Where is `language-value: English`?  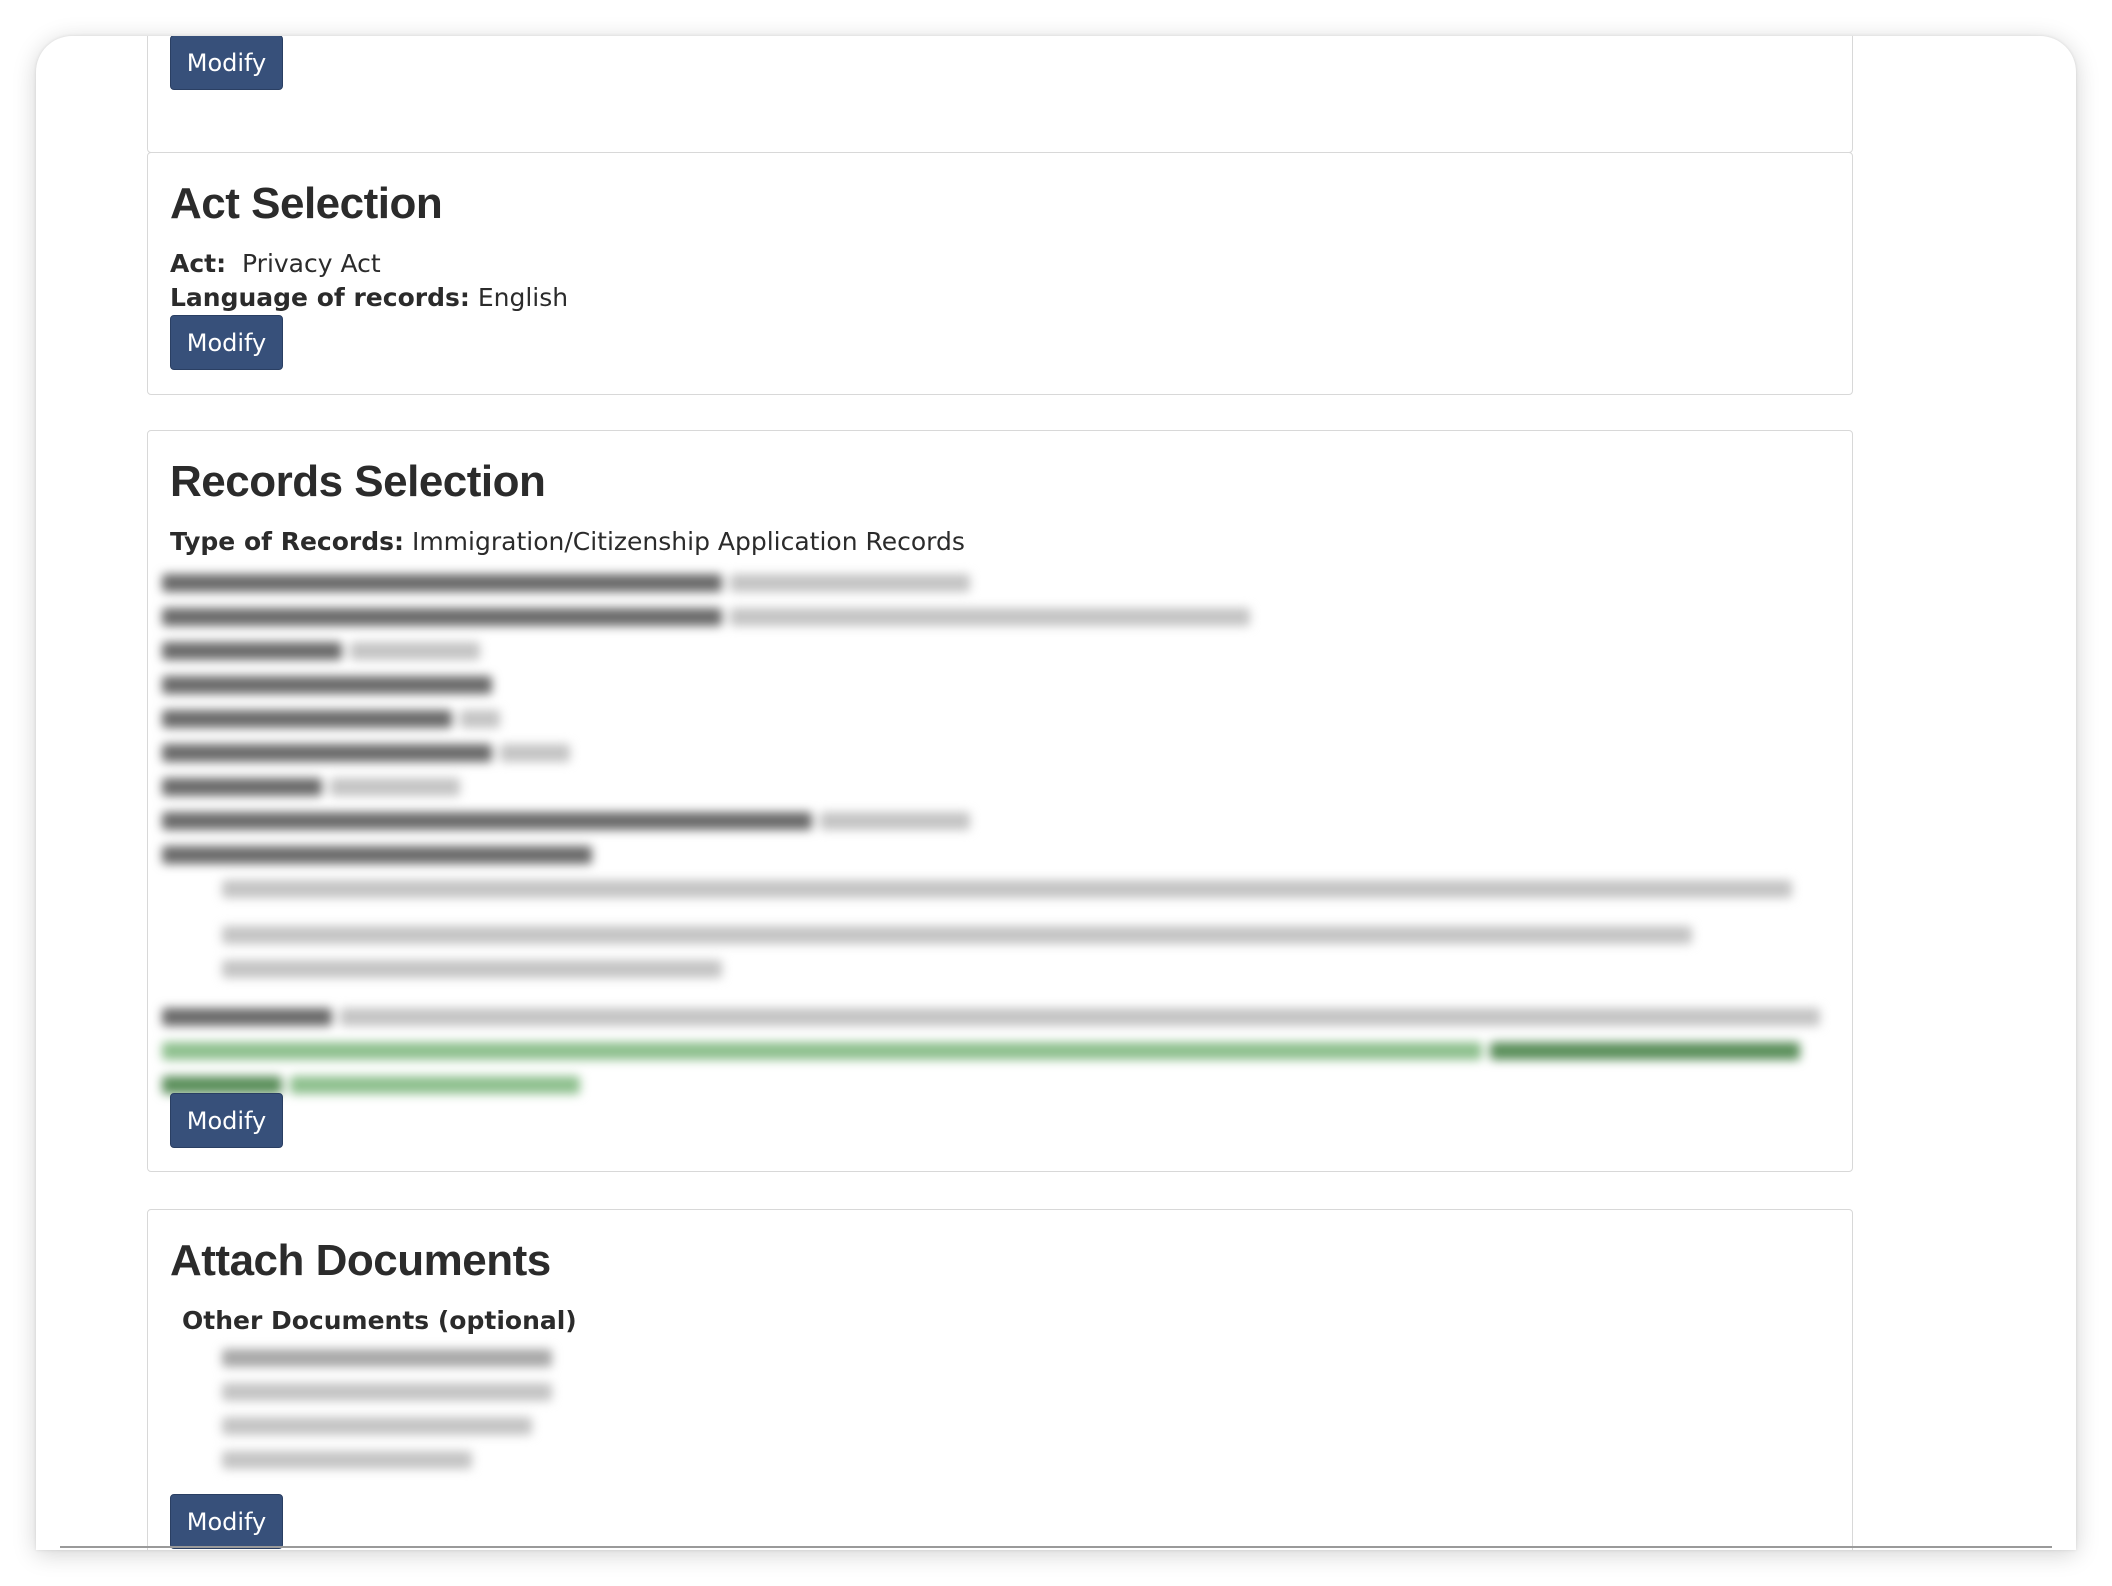 language-value: English is located at coordinates (523, 297).